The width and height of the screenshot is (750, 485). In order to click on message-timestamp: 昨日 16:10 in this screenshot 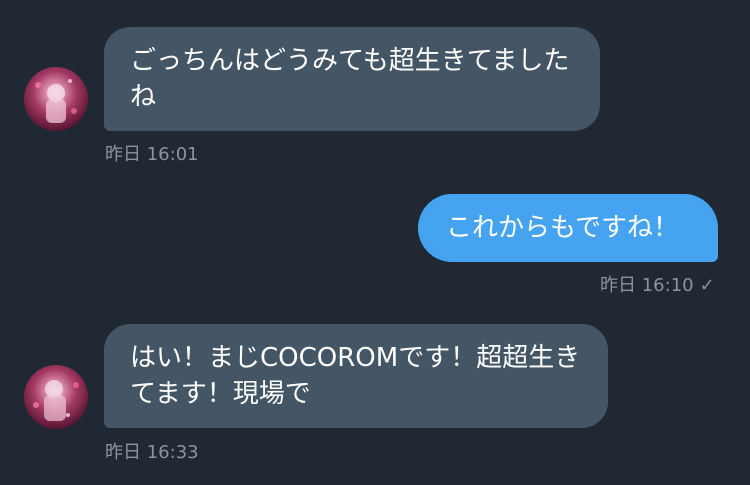, I will do `click(647, 285)`.